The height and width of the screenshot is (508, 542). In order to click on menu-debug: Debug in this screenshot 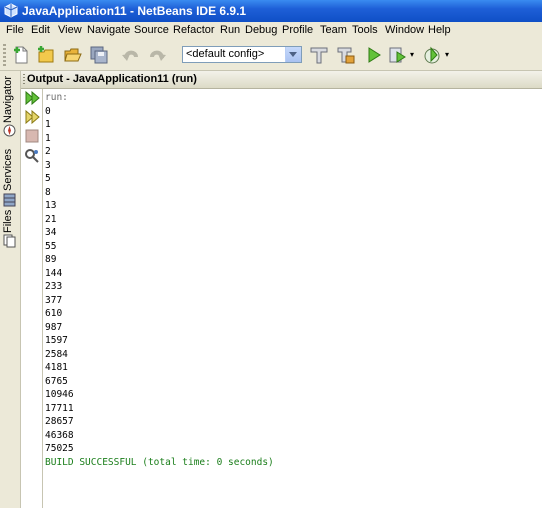, I will do `click(261, 30)`.